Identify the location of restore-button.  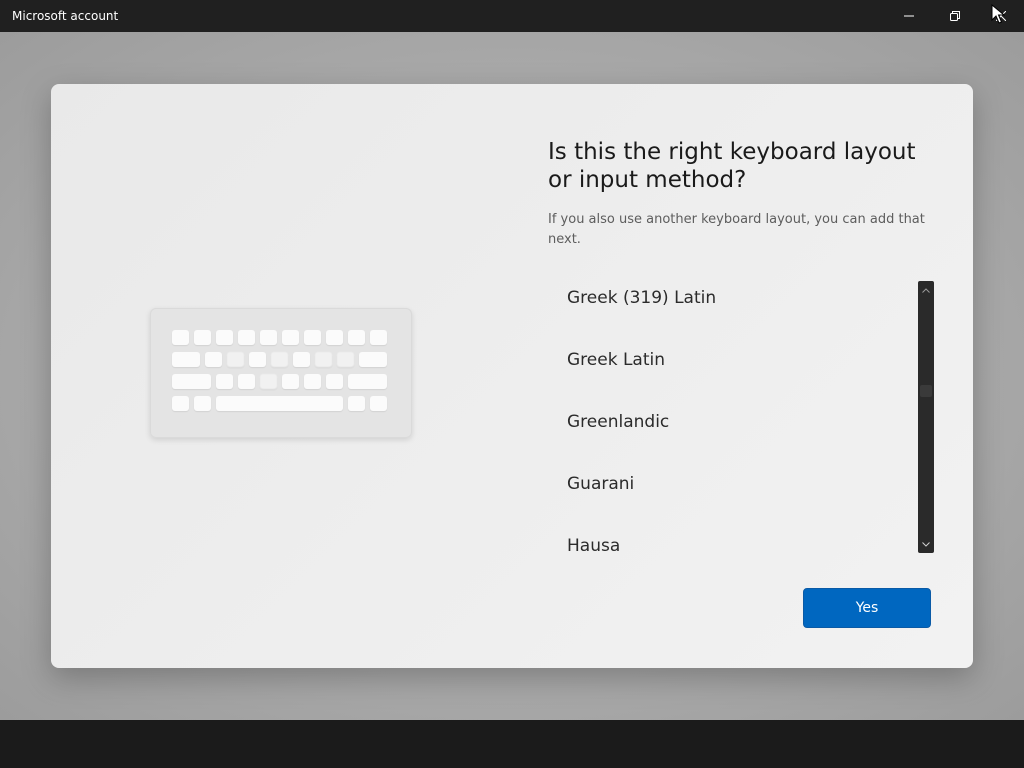
(955, 16).